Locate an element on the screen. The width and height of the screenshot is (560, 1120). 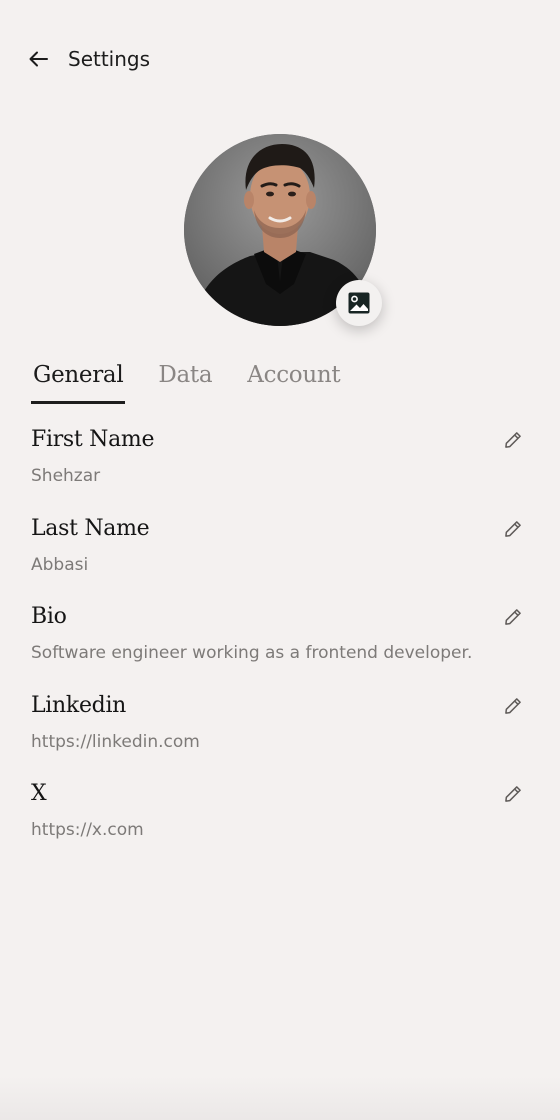
edit-last-name-button is located at coordinates (513, 529).